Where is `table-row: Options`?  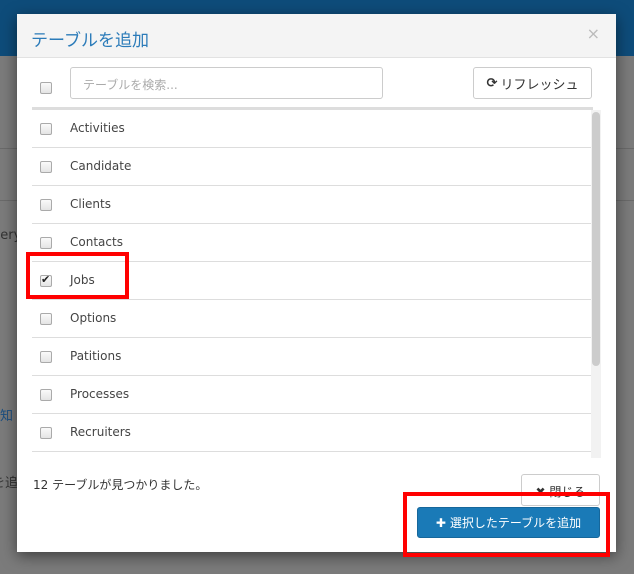 table-row: Options is located at coordinates (312, 319).